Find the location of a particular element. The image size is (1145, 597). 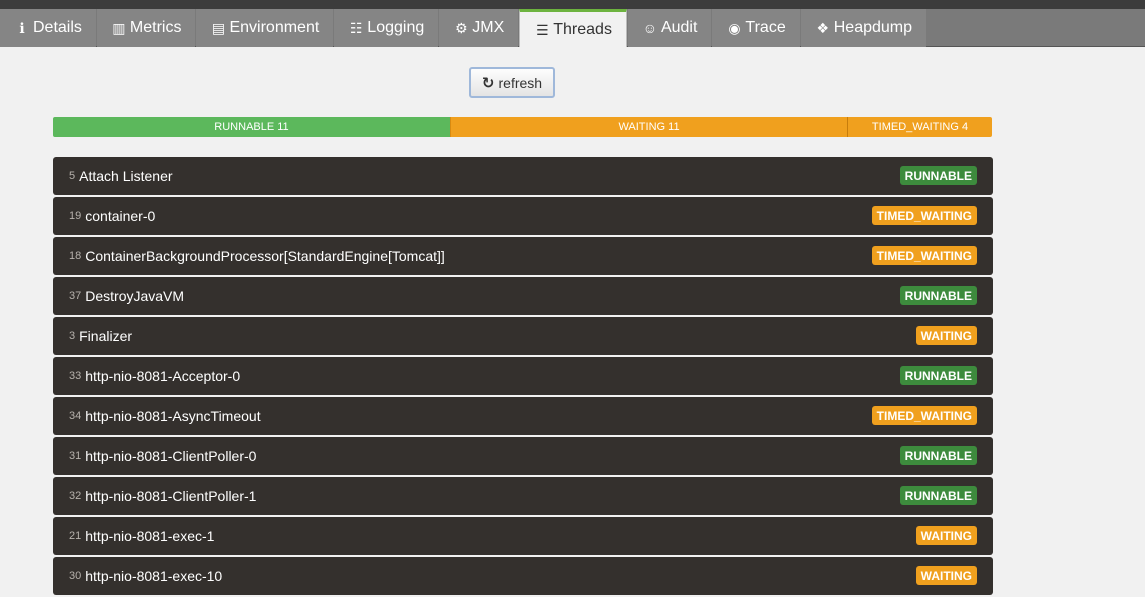

summary-runnable: RUNNABLE 11 is located at coordinates (251, 127).